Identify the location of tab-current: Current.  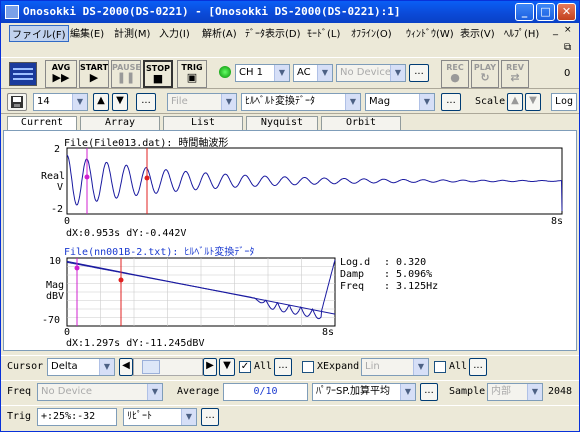
(42, 123).